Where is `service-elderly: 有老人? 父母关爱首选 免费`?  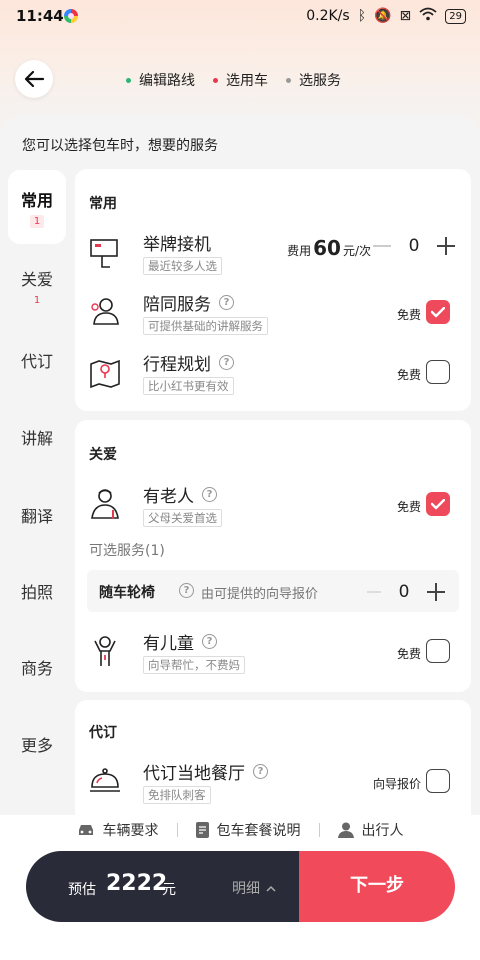
service-elderly: 有老人? 父母关爱首选 免费 is located at coordinates (273, 508).